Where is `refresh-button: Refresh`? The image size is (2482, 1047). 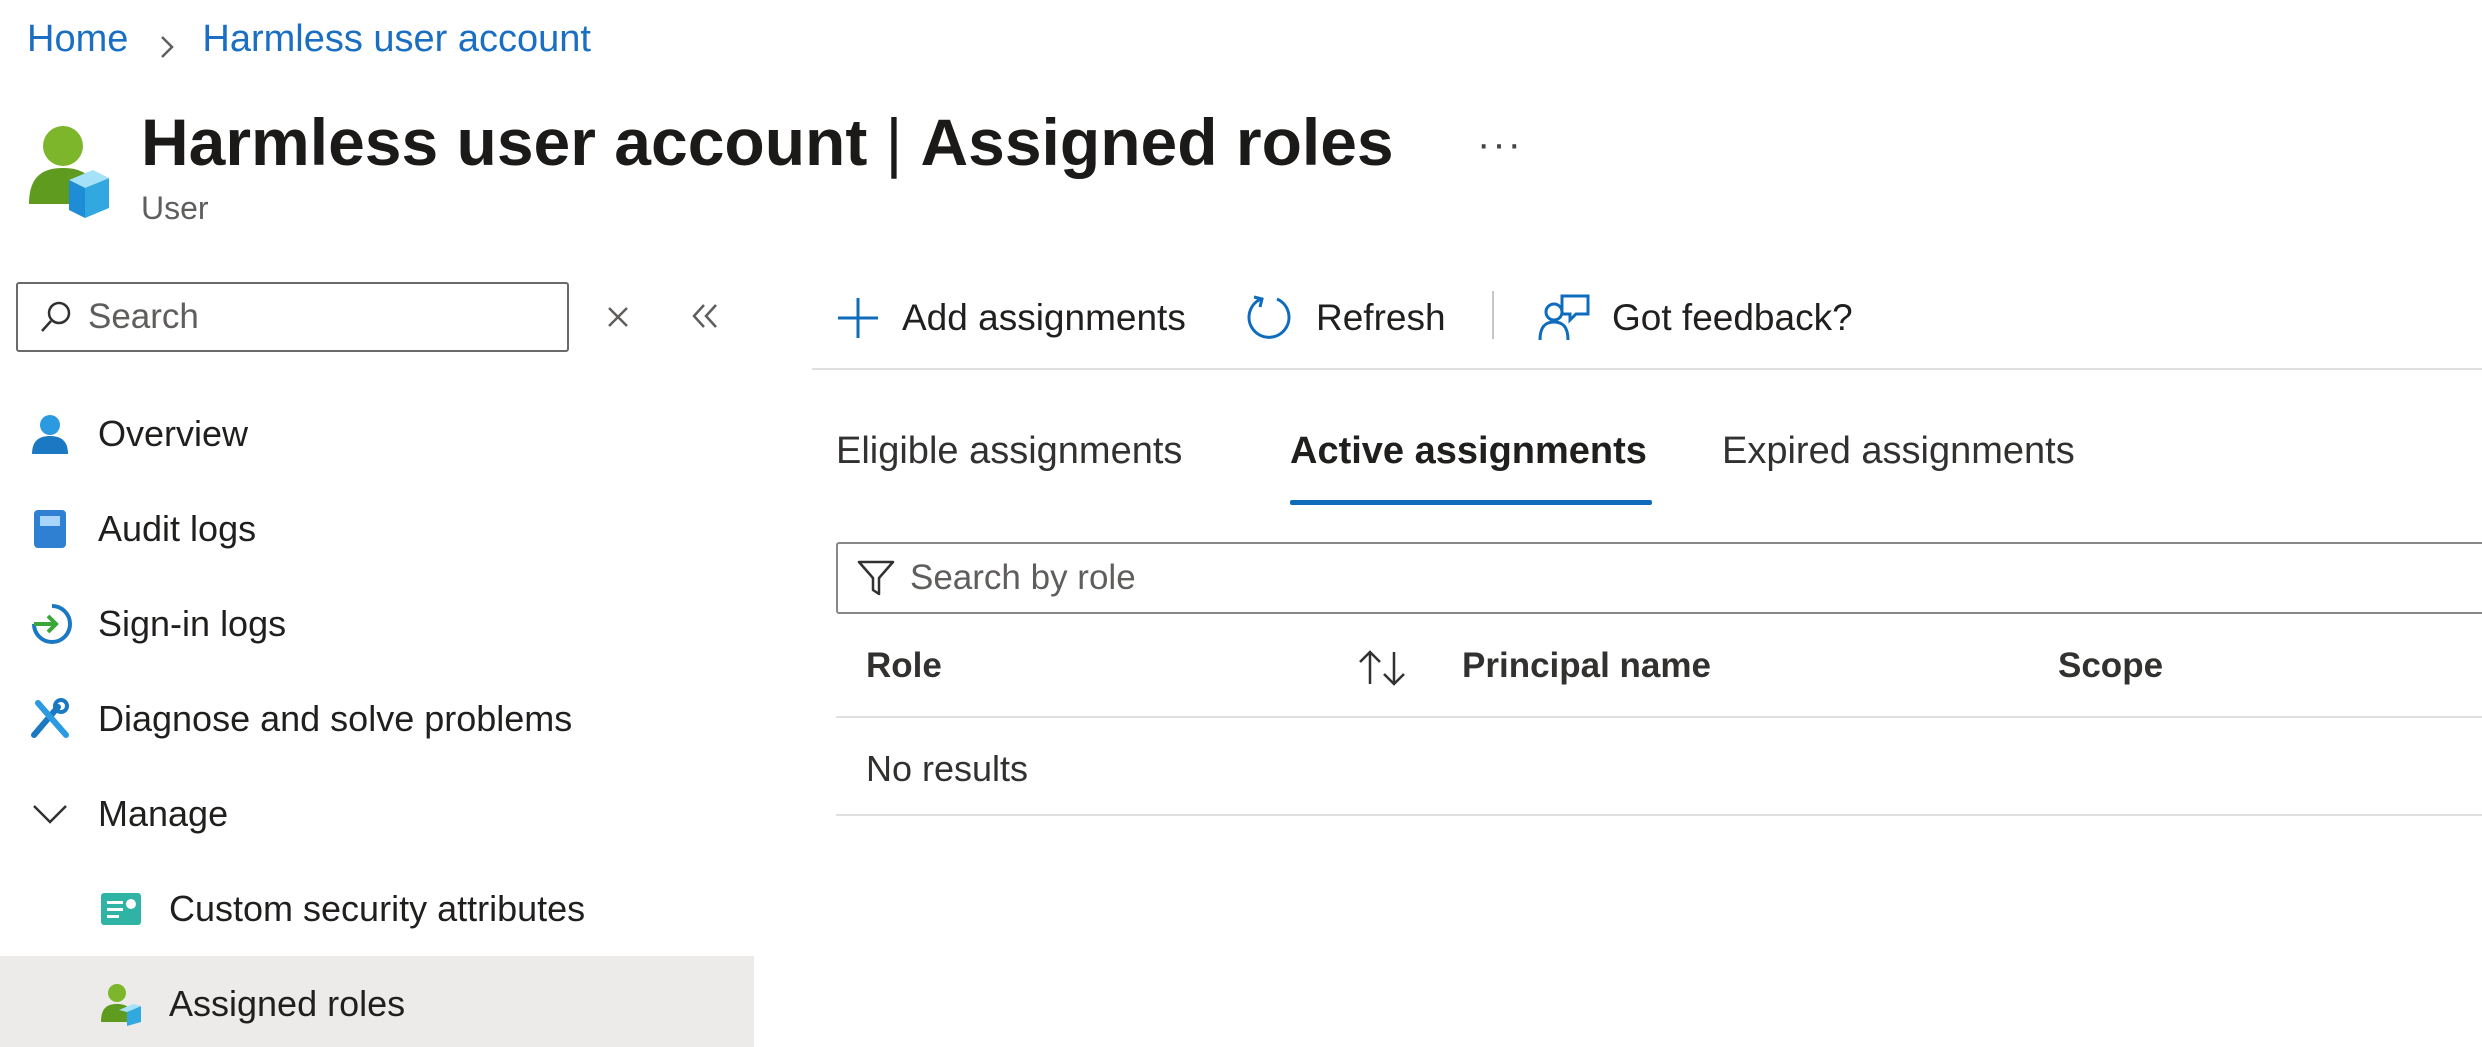 refresh-button: Refresh is located at coordinates (1345, 318).